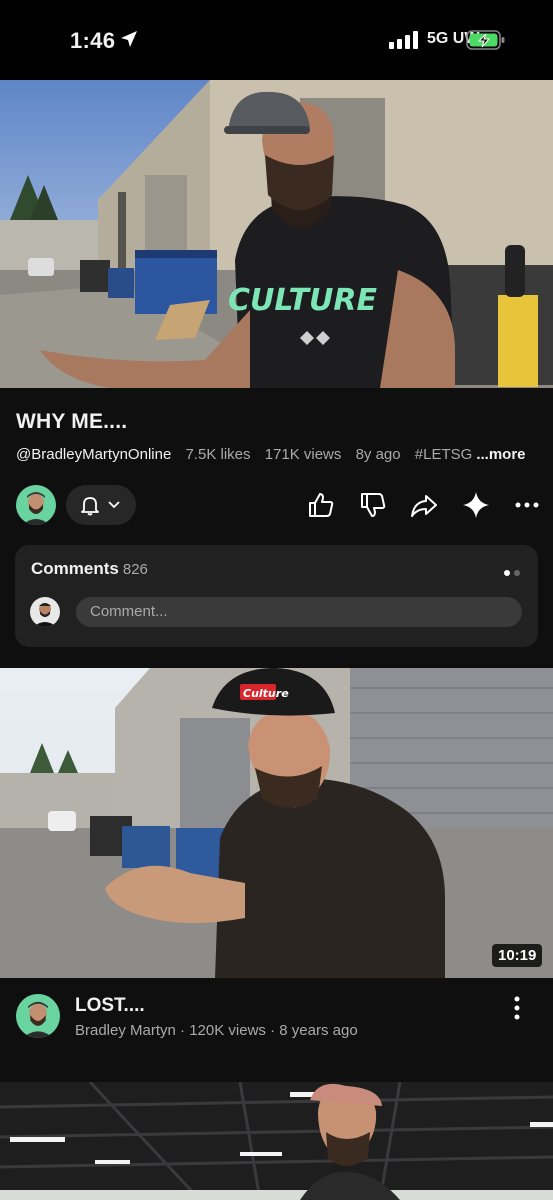 Image resolution: width=553 pixels, height=1200 pixels. Describe the element at coordinates (424, 505) in the screenshot. I see `share-icon` at that location.